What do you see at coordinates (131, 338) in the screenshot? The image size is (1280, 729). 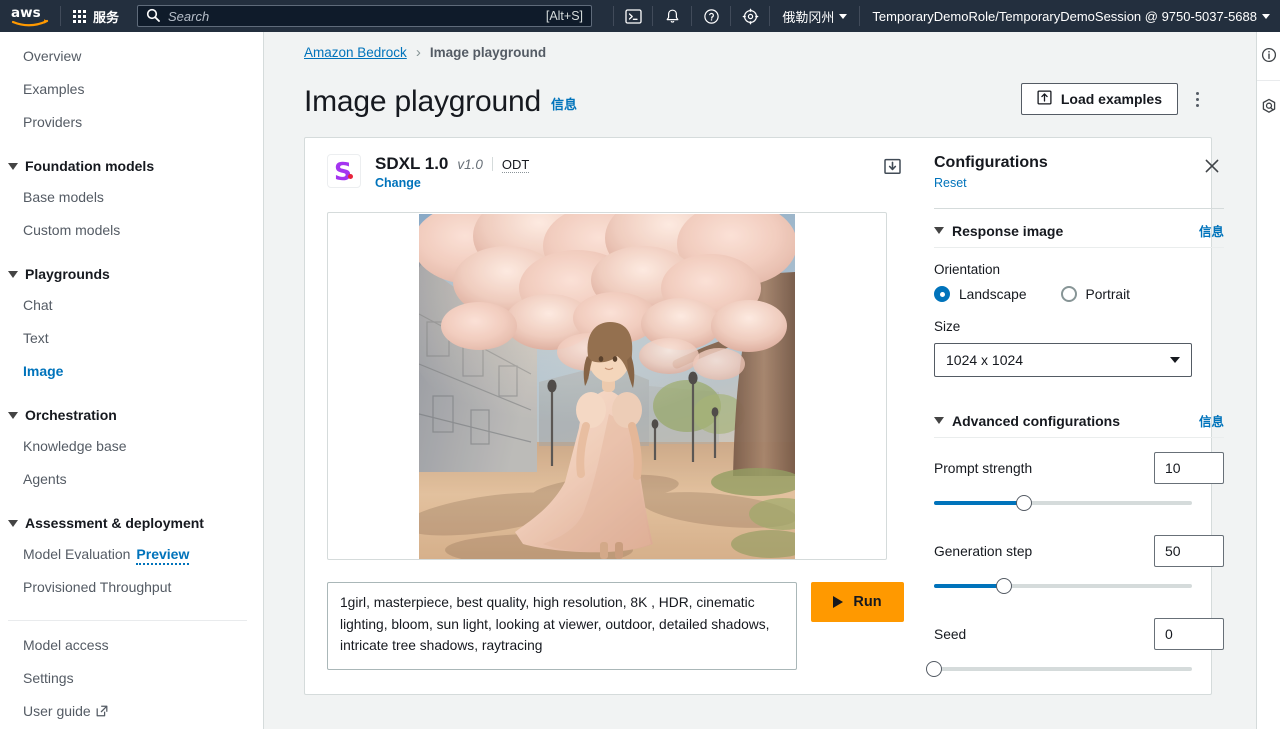 I see `sidebar-item-text: Text` at bounding box center [131, 338].